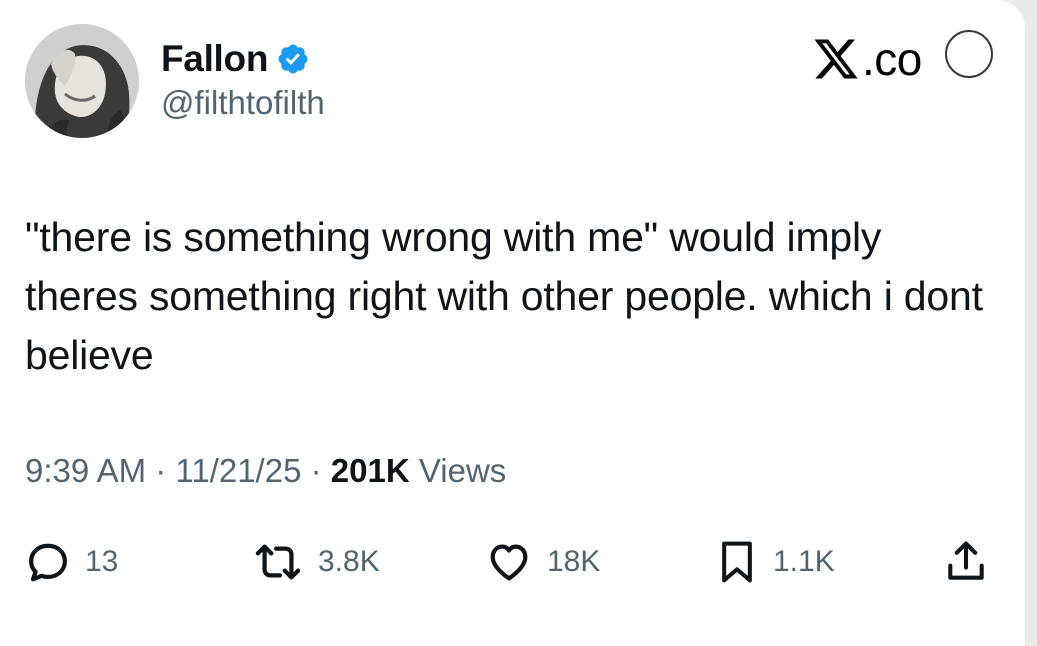  I want to click on x-logo-icon, so click(836, 59).